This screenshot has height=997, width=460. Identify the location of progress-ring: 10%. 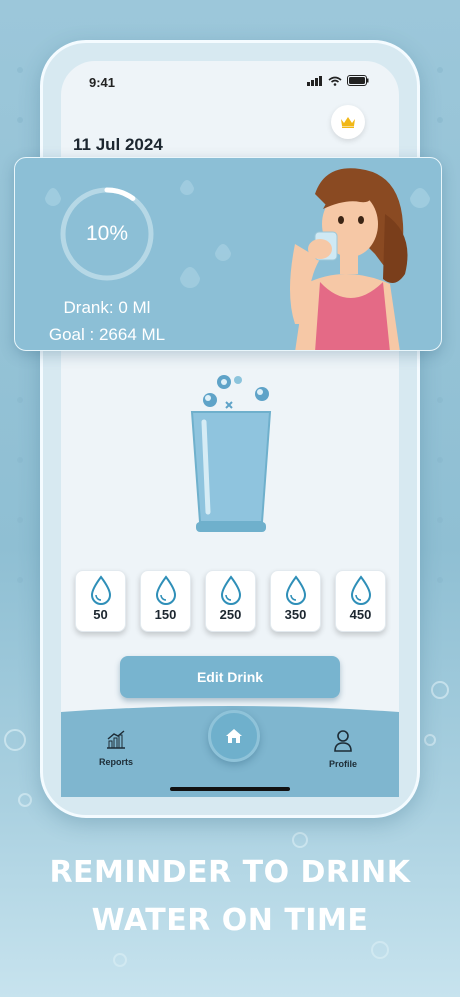
(107, 234).